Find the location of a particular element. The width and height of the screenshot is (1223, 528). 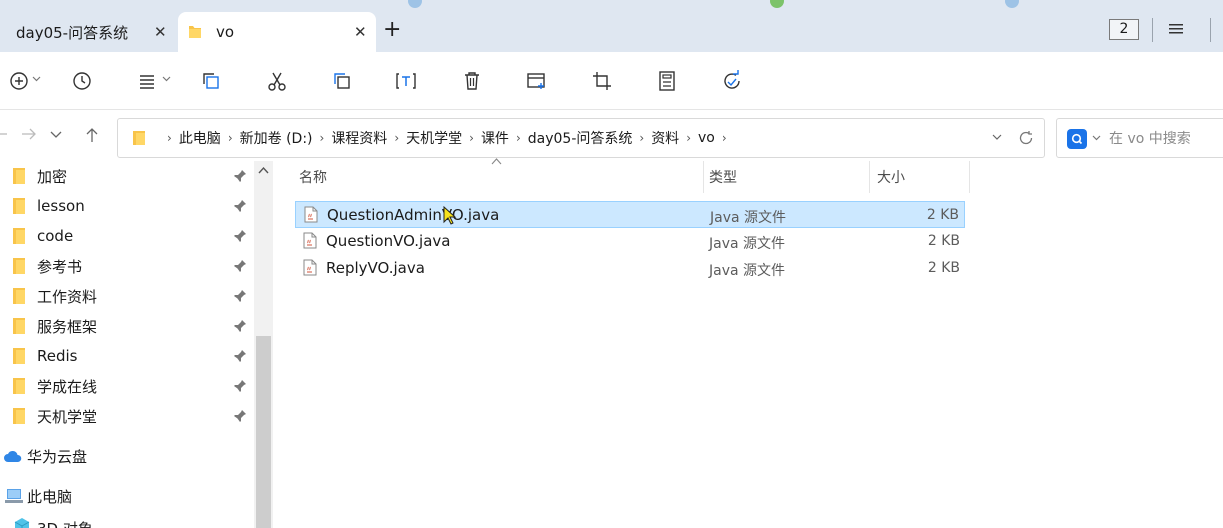

up-arrow-icon is located at coordinates (92, 135).